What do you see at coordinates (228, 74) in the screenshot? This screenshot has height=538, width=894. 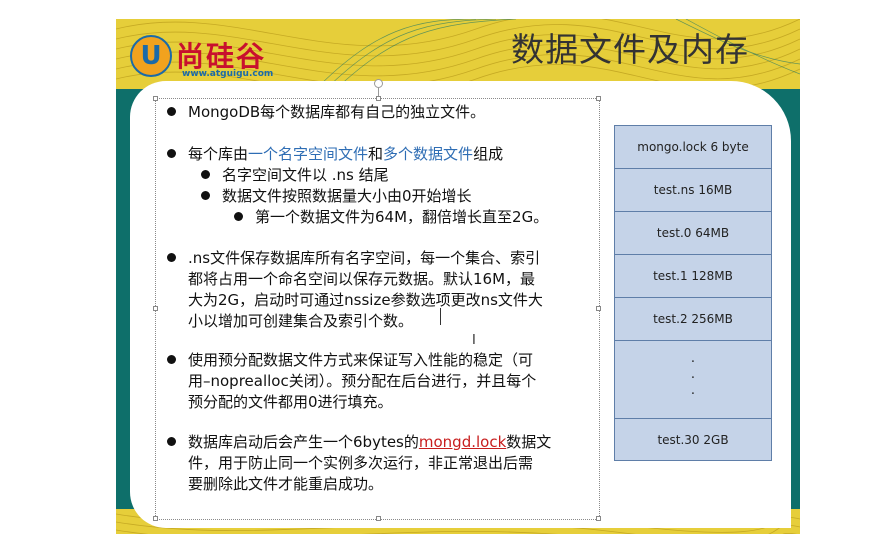 I see `logo-url: www.atguigu.com` at bounding box center [228, 74].